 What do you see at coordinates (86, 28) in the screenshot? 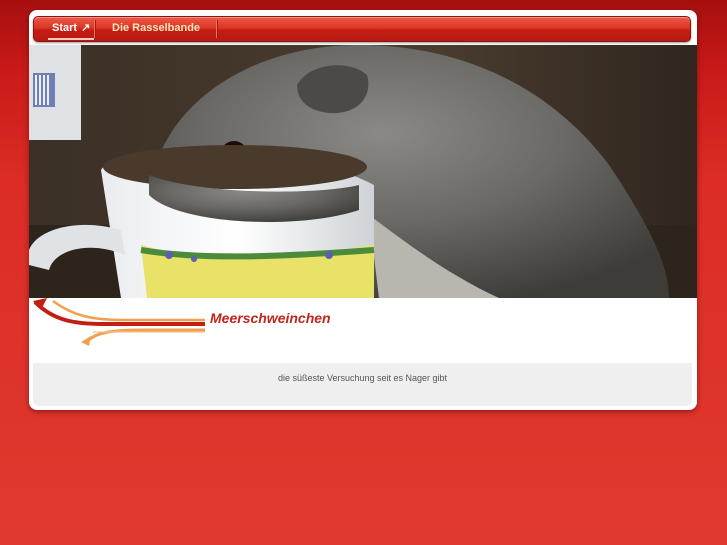
I see `arrow-up-right-icon: ↗` at bounding box center [86, 28].